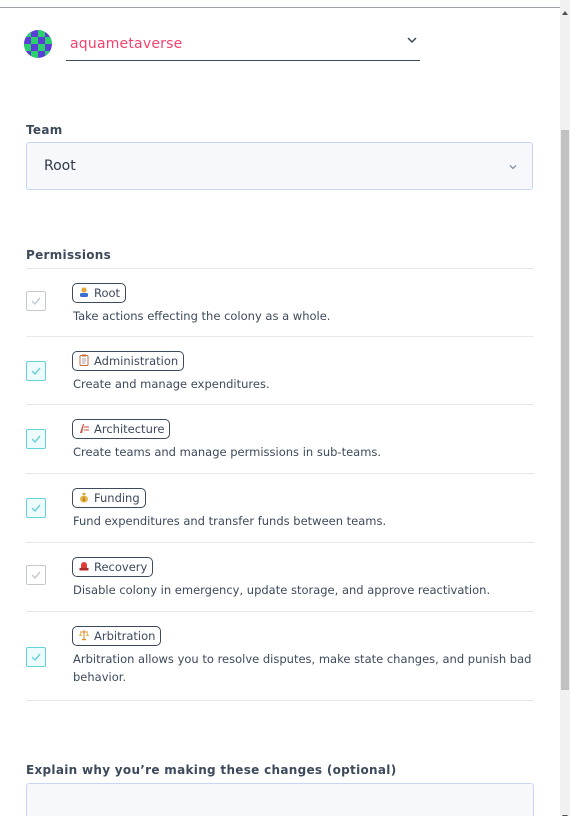 This screenshot has width=570, height=816. Describe the element at coordinates (84, 636) in the screenshot. I see `arbitration-icon` at that location.